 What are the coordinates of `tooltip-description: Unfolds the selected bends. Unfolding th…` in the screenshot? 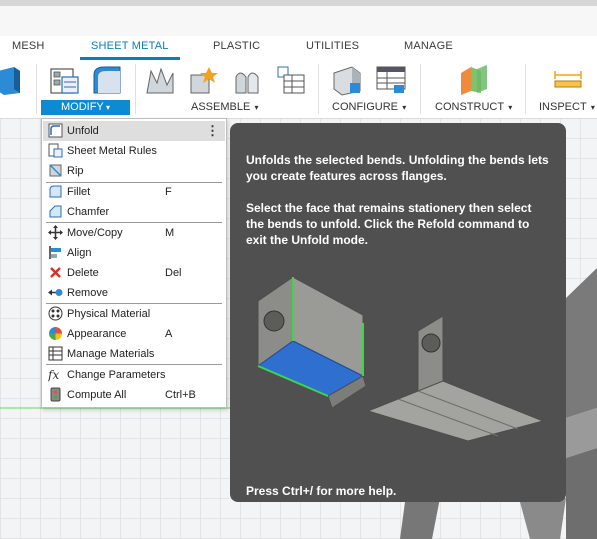 It's located at (397, 168).